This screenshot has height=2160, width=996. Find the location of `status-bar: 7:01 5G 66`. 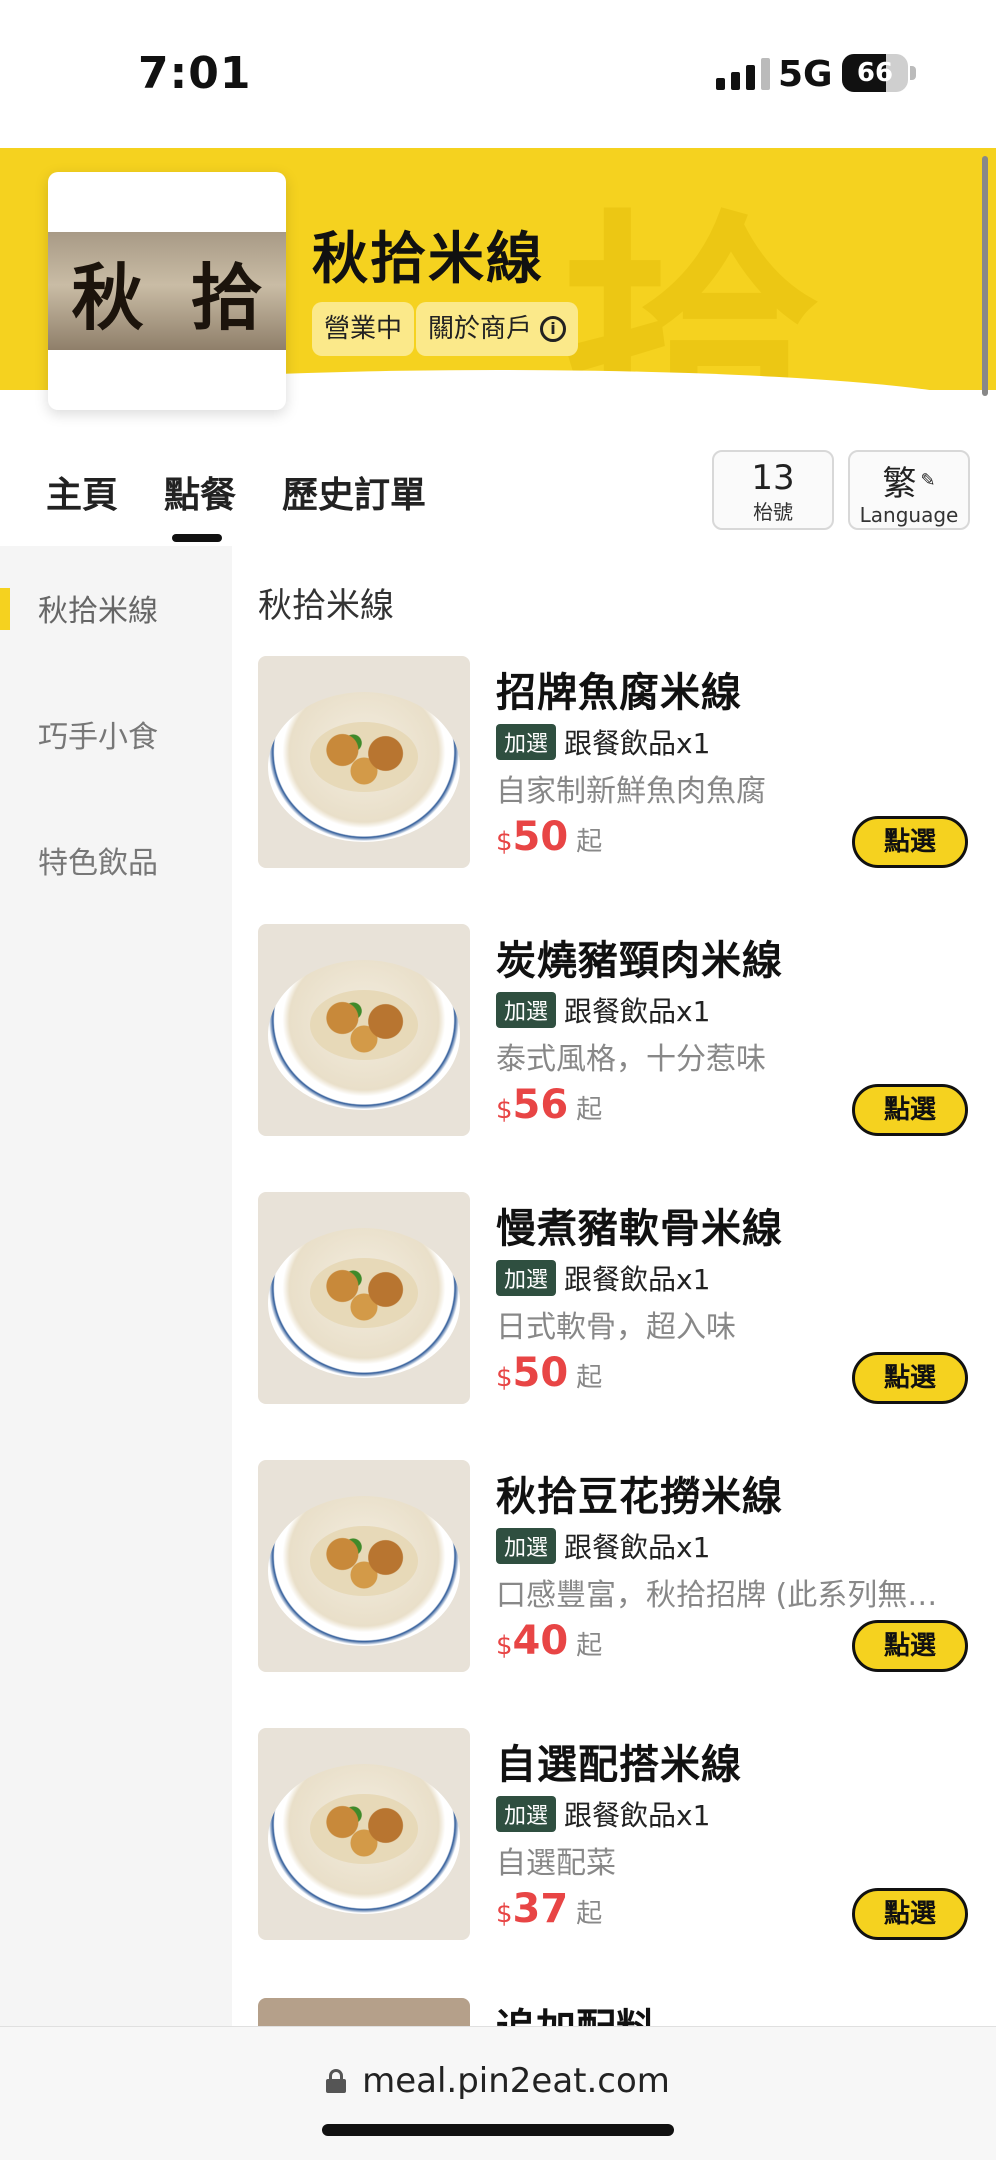

status-bar: 7:01 5G 66 is located at coordinates (498, 74).